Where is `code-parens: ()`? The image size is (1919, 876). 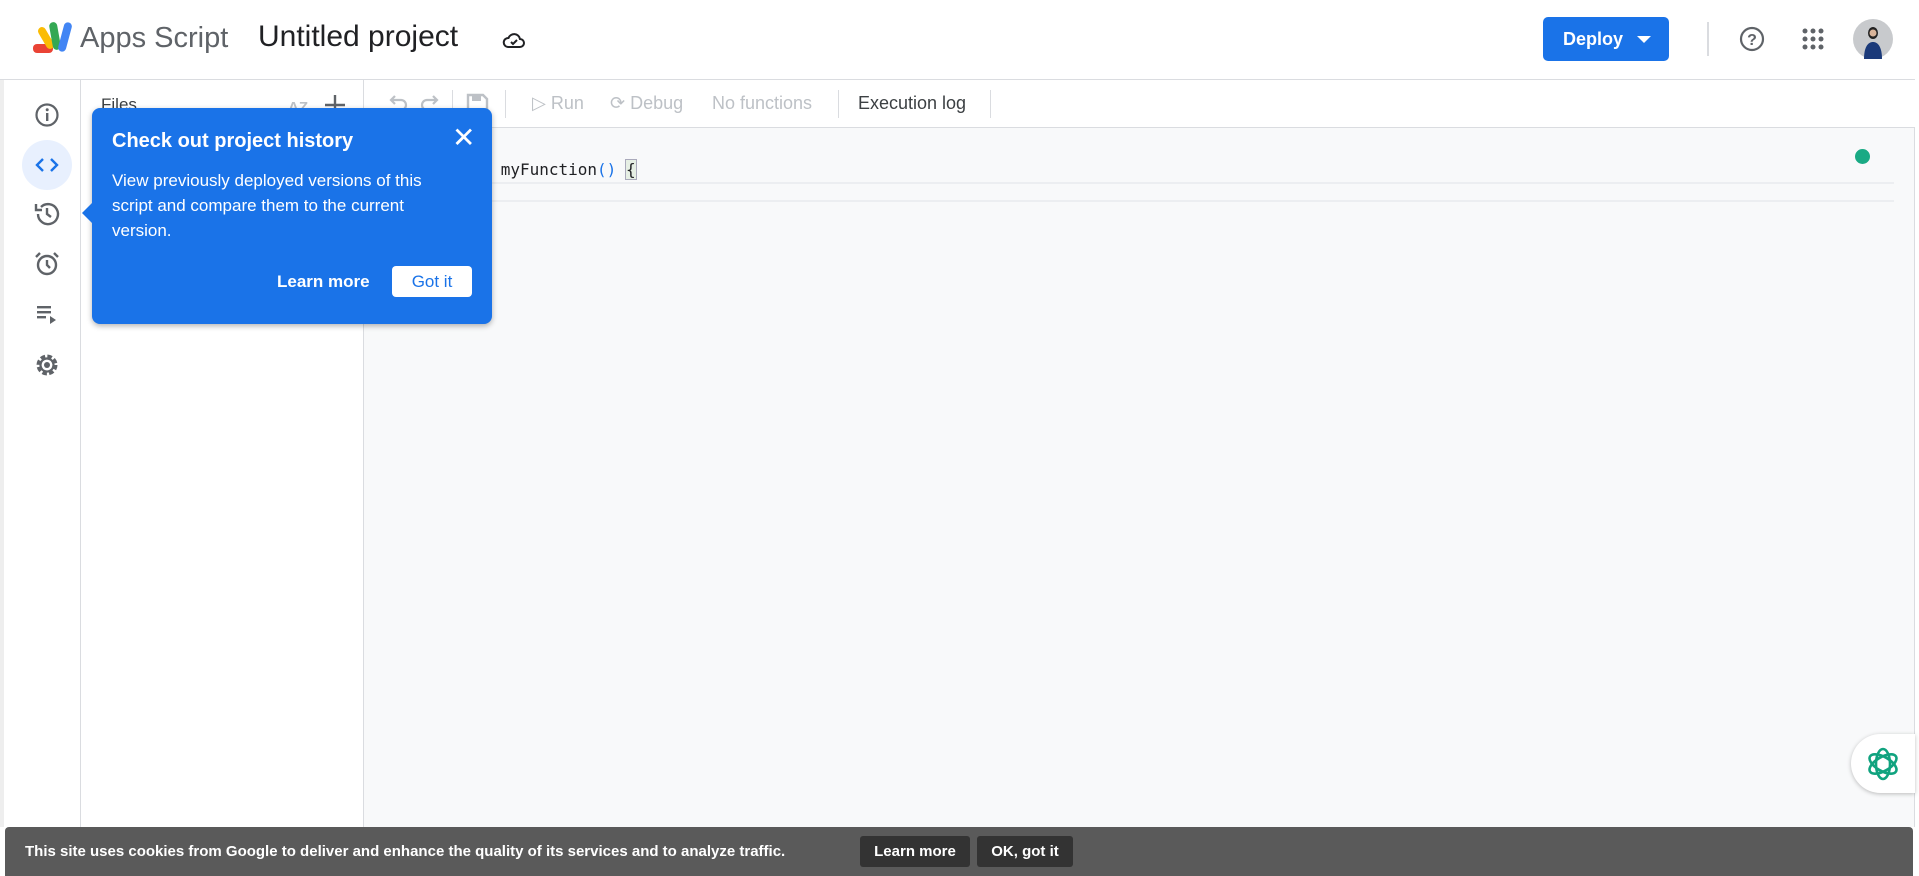
code-parens: () is located at coordinates (607, 169).